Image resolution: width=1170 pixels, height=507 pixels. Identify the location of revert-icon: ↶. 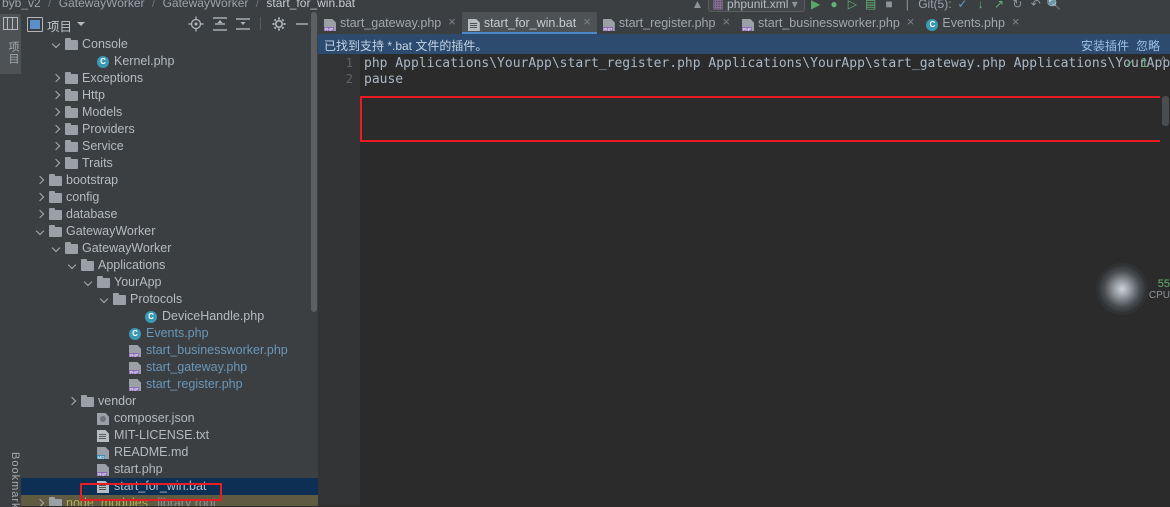
(1035, 5).